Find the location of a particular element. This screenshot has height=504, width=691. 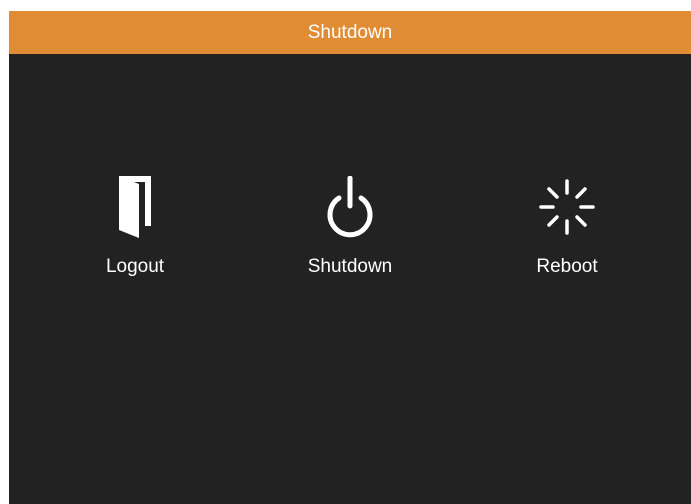

reboot-button: Reboot is located at coordinates (567, 231).